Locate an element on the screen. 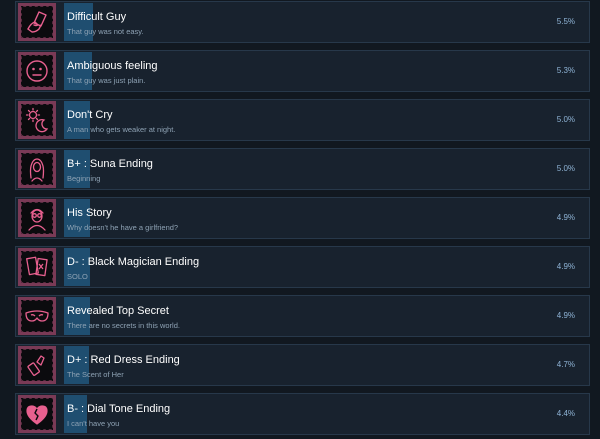 This screenshot has height=439, width=600. unlock-percent: 4.4% is located at coordinates (565, 413).